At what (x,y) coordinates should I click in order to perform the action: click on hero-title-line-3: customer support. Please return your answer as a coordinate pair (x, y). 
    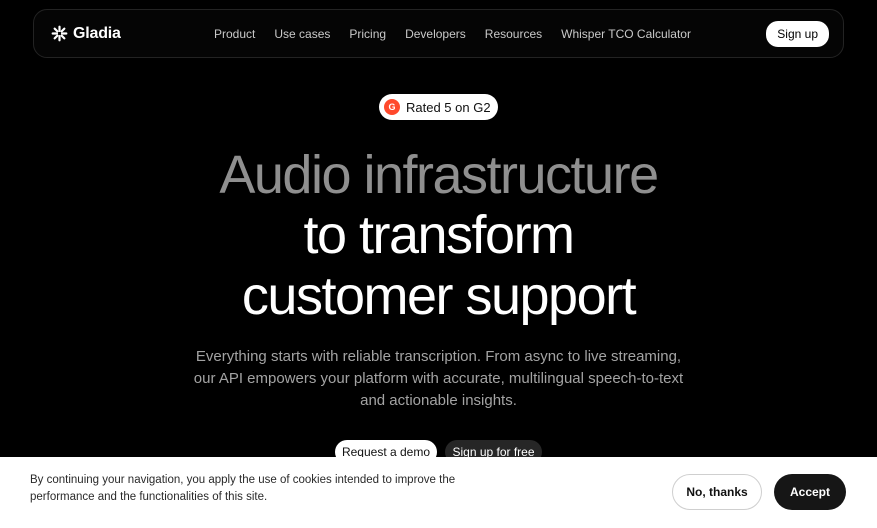
    Looking at the image, I should click on (439, 296).